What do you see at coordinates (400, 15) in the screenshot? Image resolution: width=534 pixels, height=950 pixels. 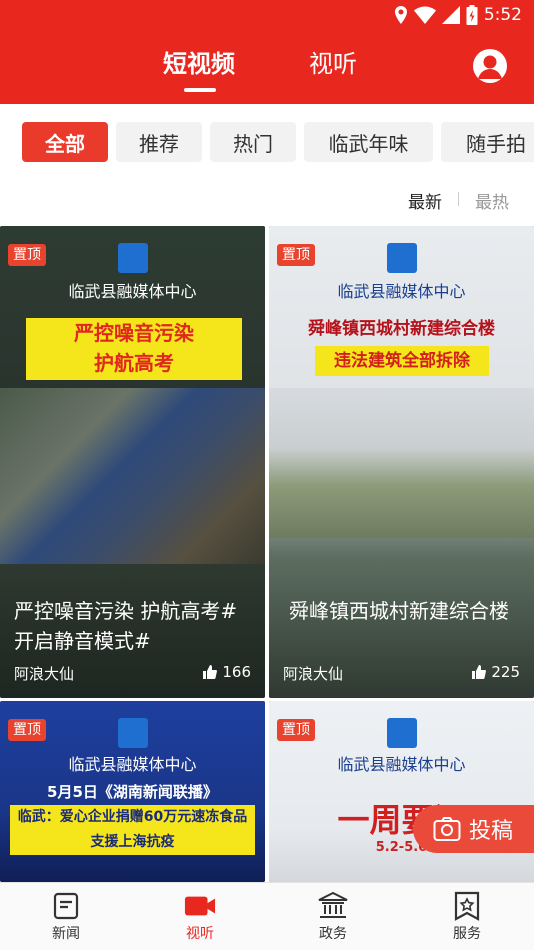 I see `location-icon` at bounding box center [400, 15].